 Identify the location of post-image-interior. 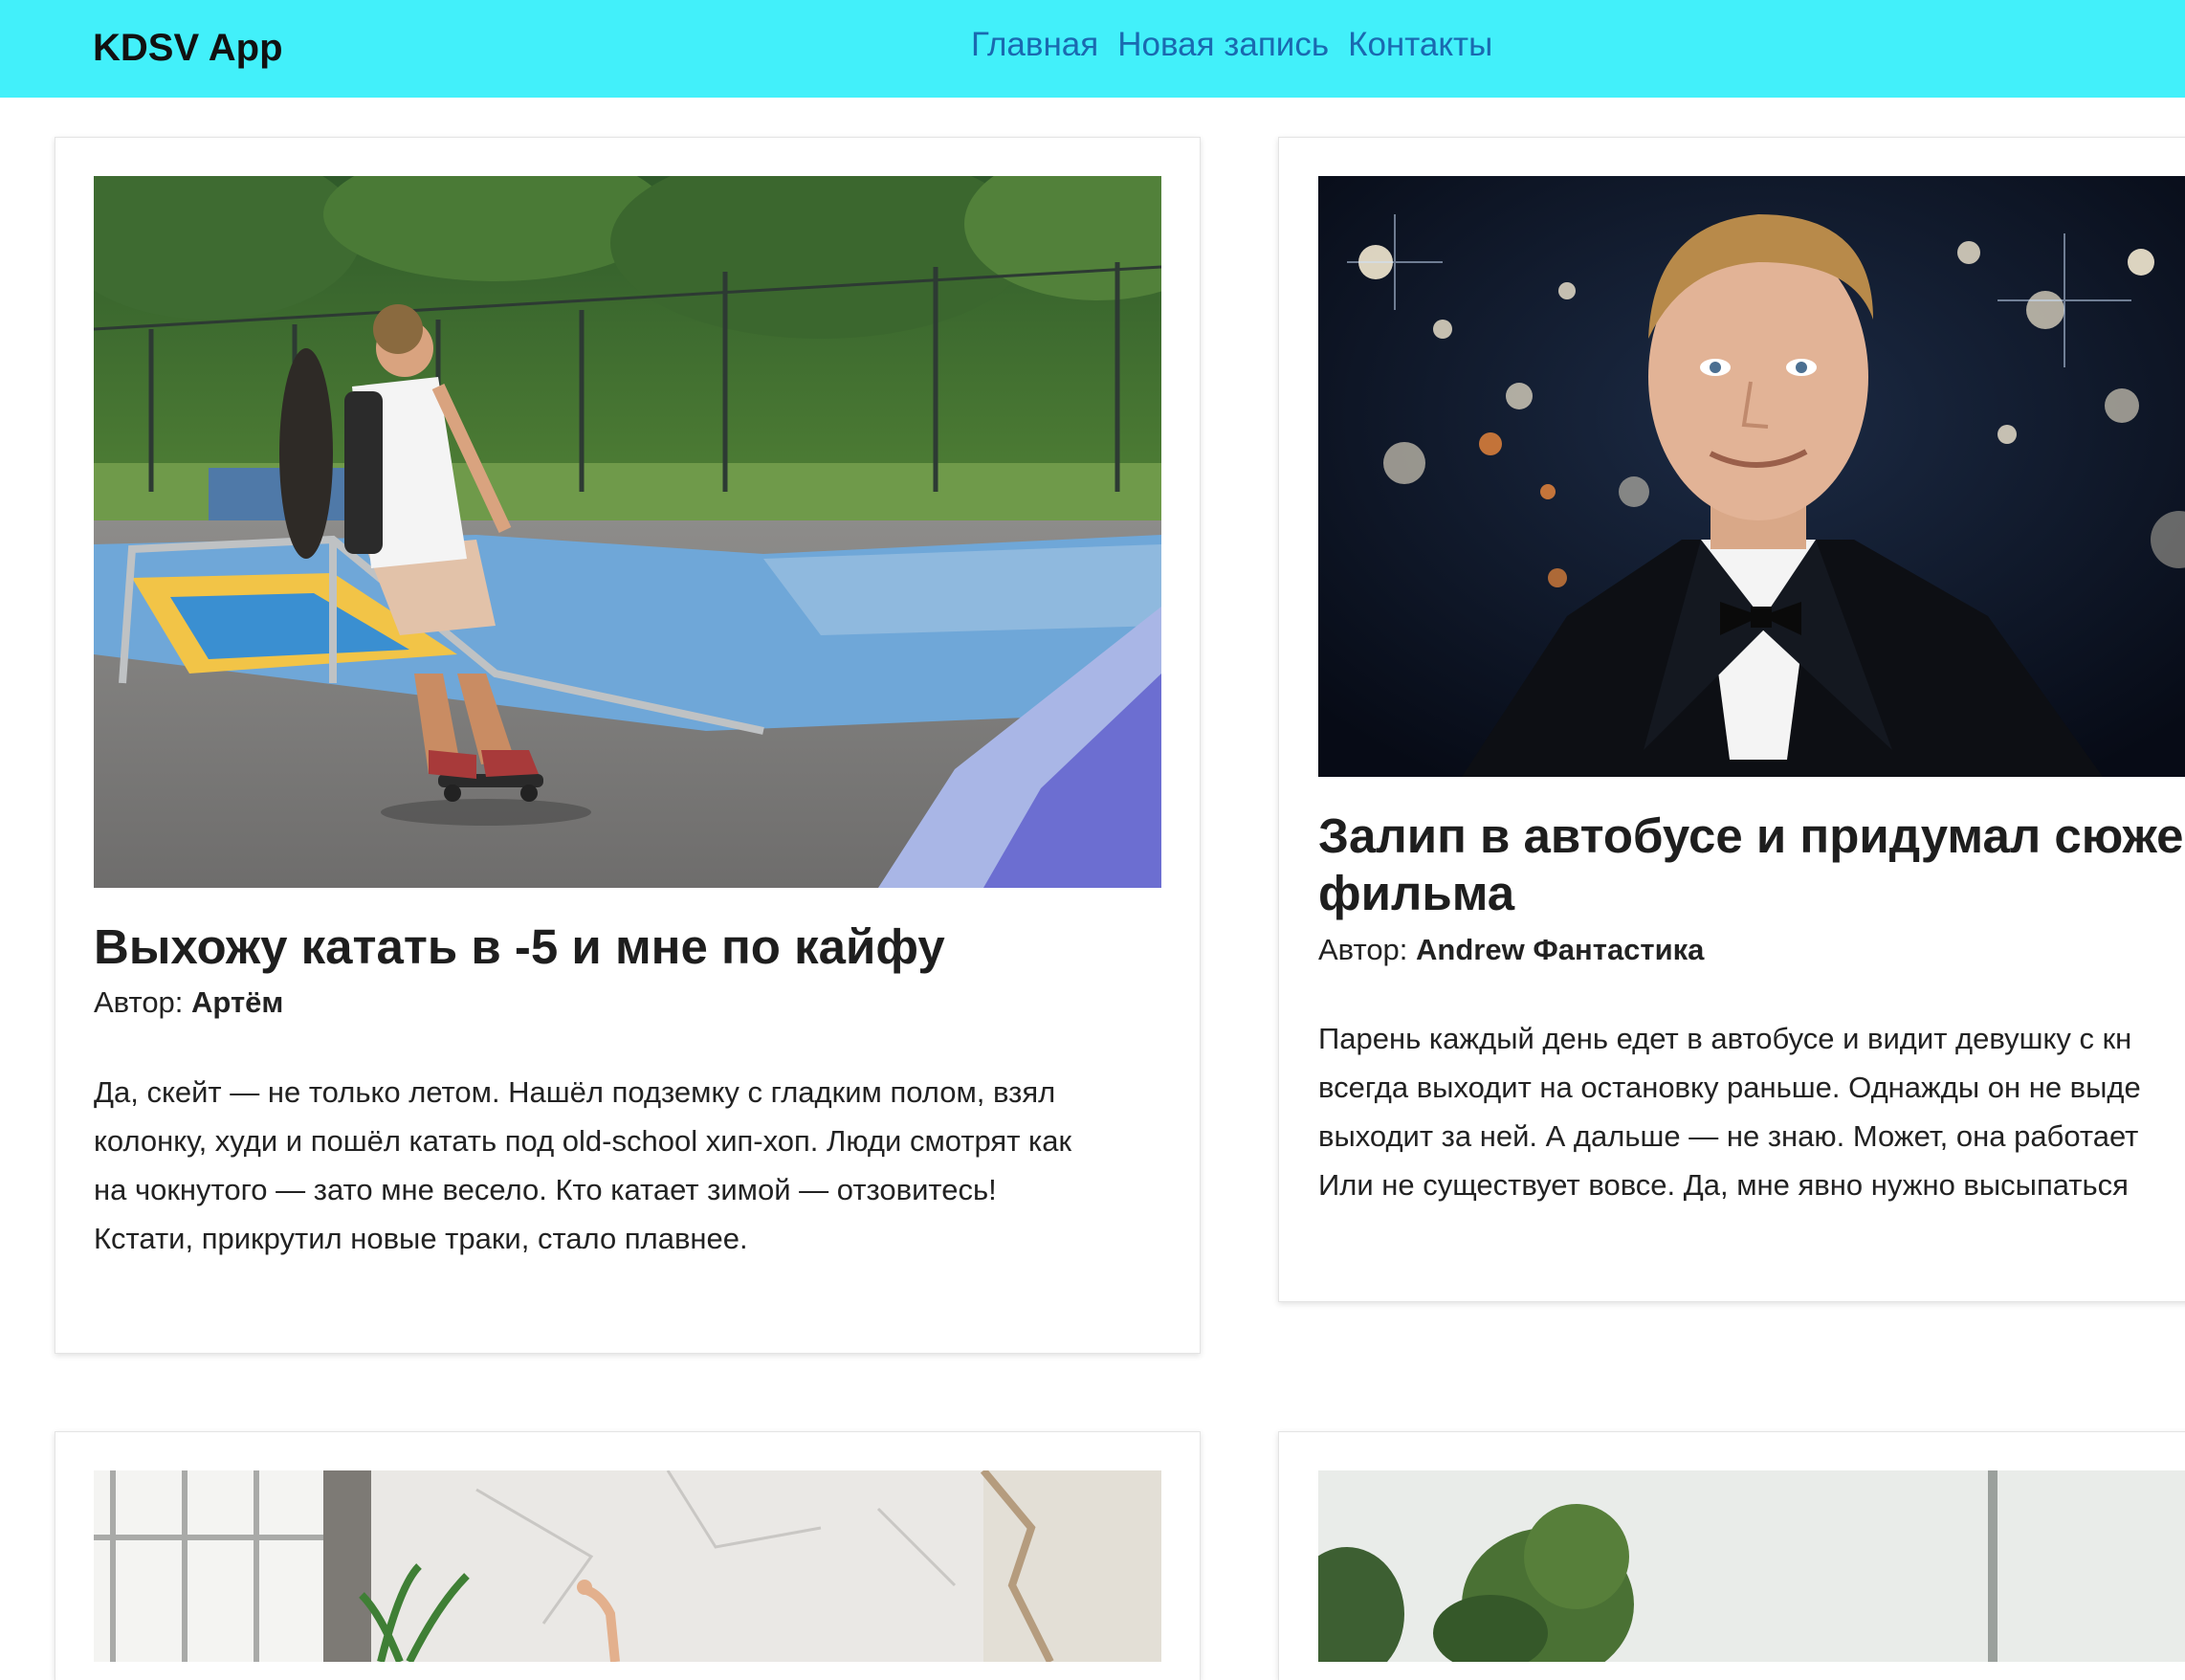
(628, 1566).